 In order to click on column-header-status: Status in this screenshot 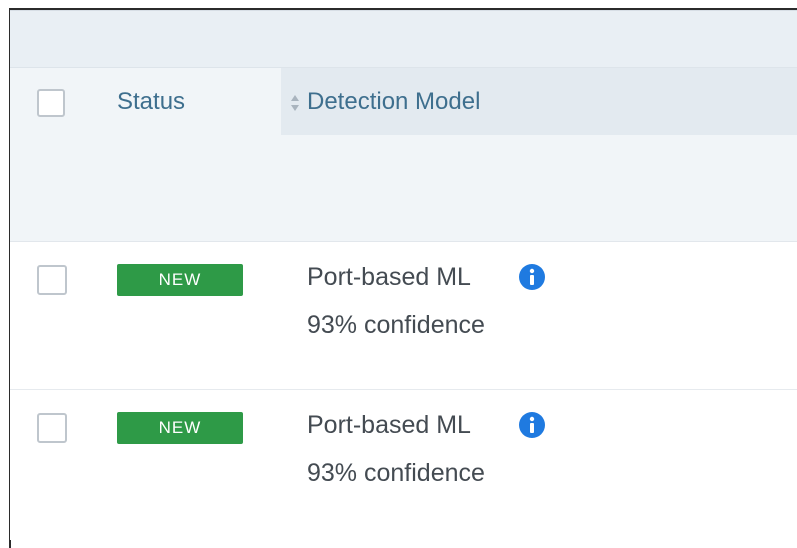, I will do `click(151, 102)`.